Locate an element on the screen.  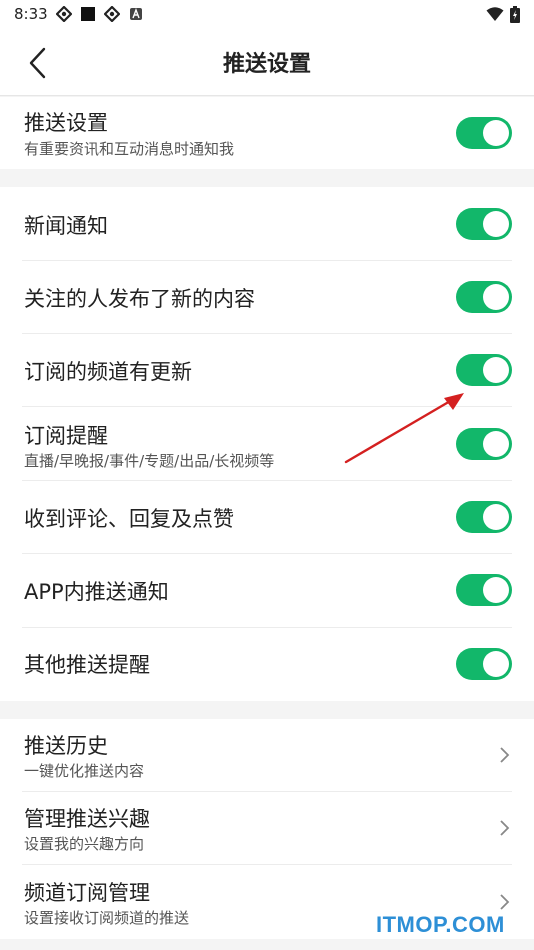
other-push-row: 其他推送提醒 is located at coordinates (267, 664).